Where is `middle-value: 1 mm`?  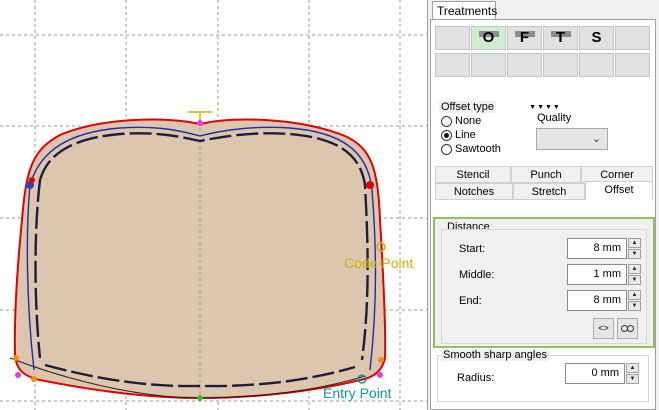
middle-value: 1 mm is located at coordinates (597, 274).